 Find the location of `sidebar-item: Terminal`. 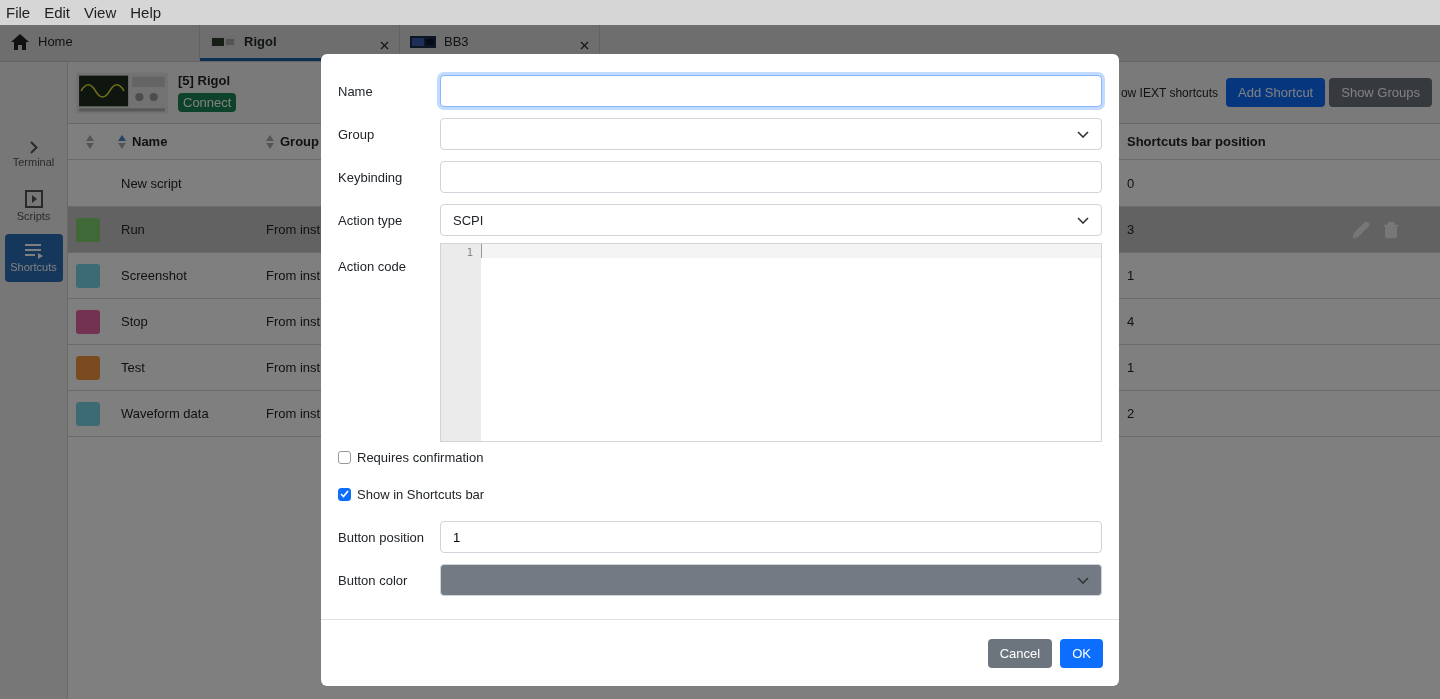

sidebar-item: Terminal is located at coordinates (33, 154).